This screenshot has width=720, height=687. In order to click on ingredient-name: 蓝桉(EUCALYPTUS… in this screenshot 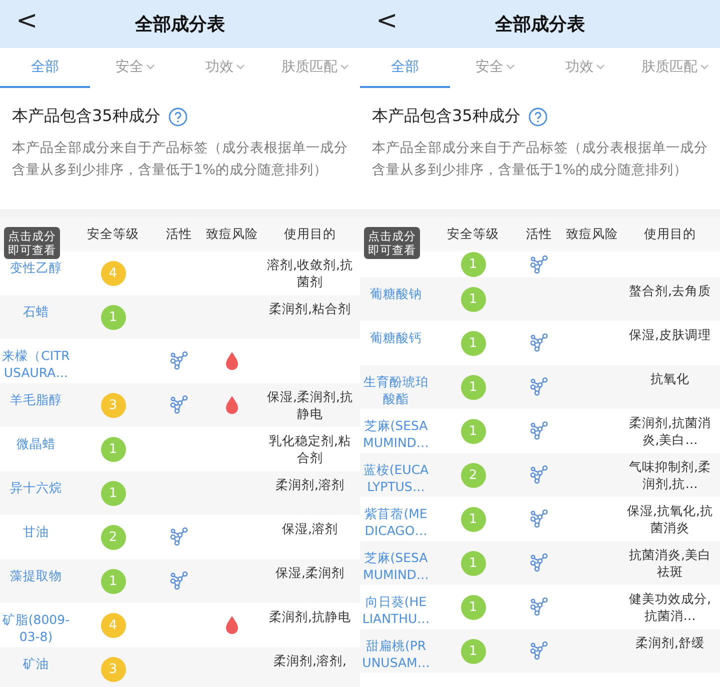, I will do `click(396, 478)`.